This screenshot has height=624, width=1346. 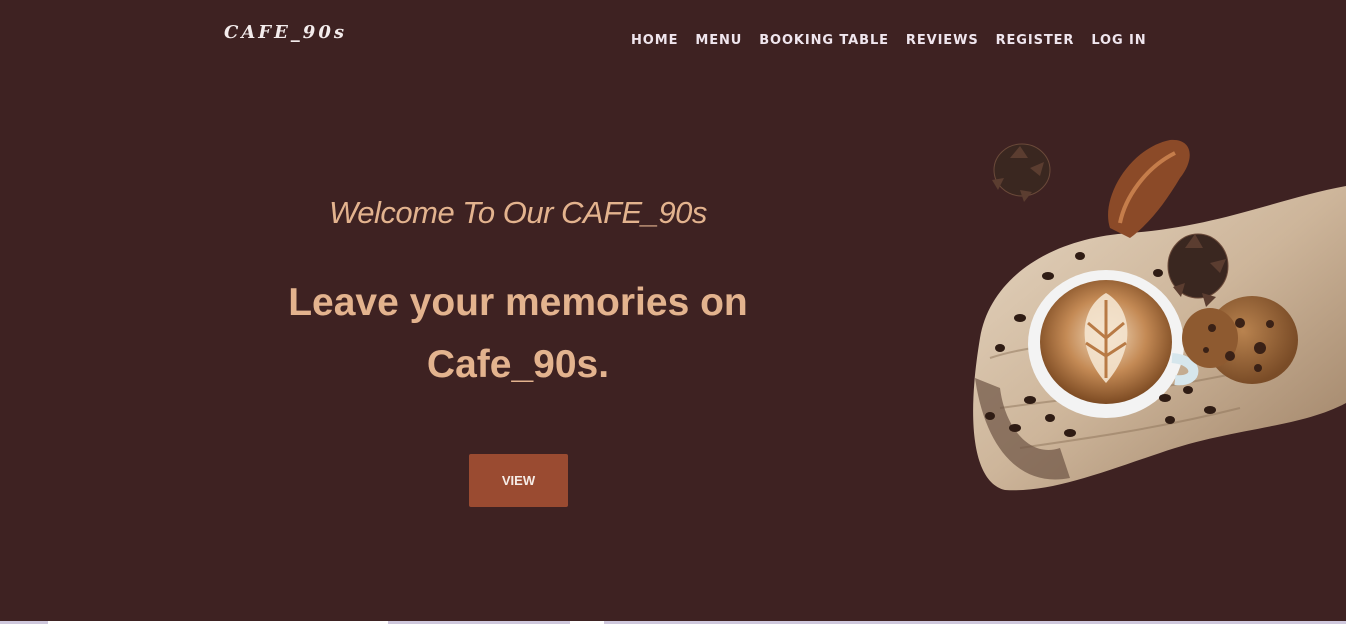 What do you see at coordinates (654, 40) in the screenshot?
I see `nav-home: HOME` at bounding box center [654, 40].